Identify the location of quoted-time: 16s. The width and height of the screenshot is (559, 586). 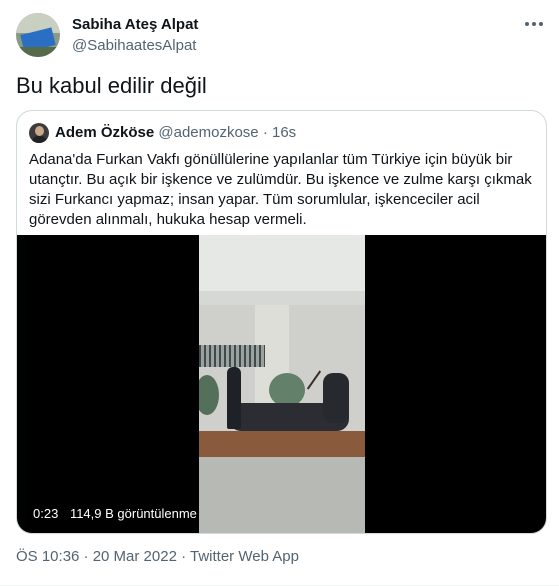
(284, 132).